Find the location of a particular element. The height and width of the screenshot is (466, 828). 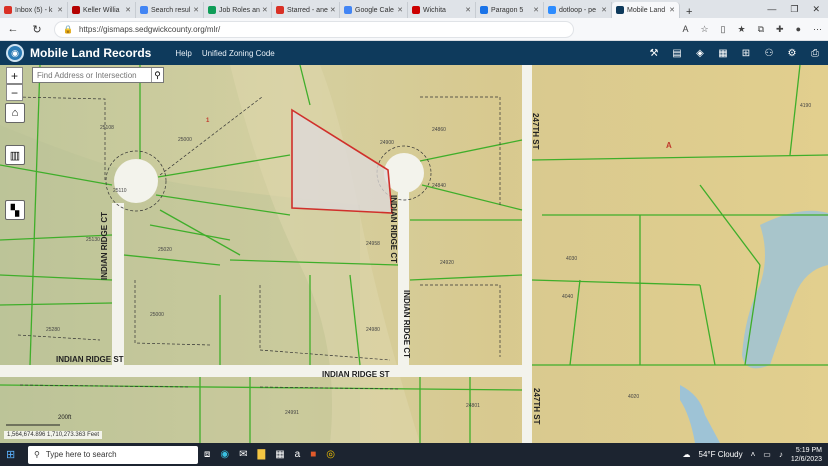

restore-icon: ❐ is located at coordinates (794, 9).